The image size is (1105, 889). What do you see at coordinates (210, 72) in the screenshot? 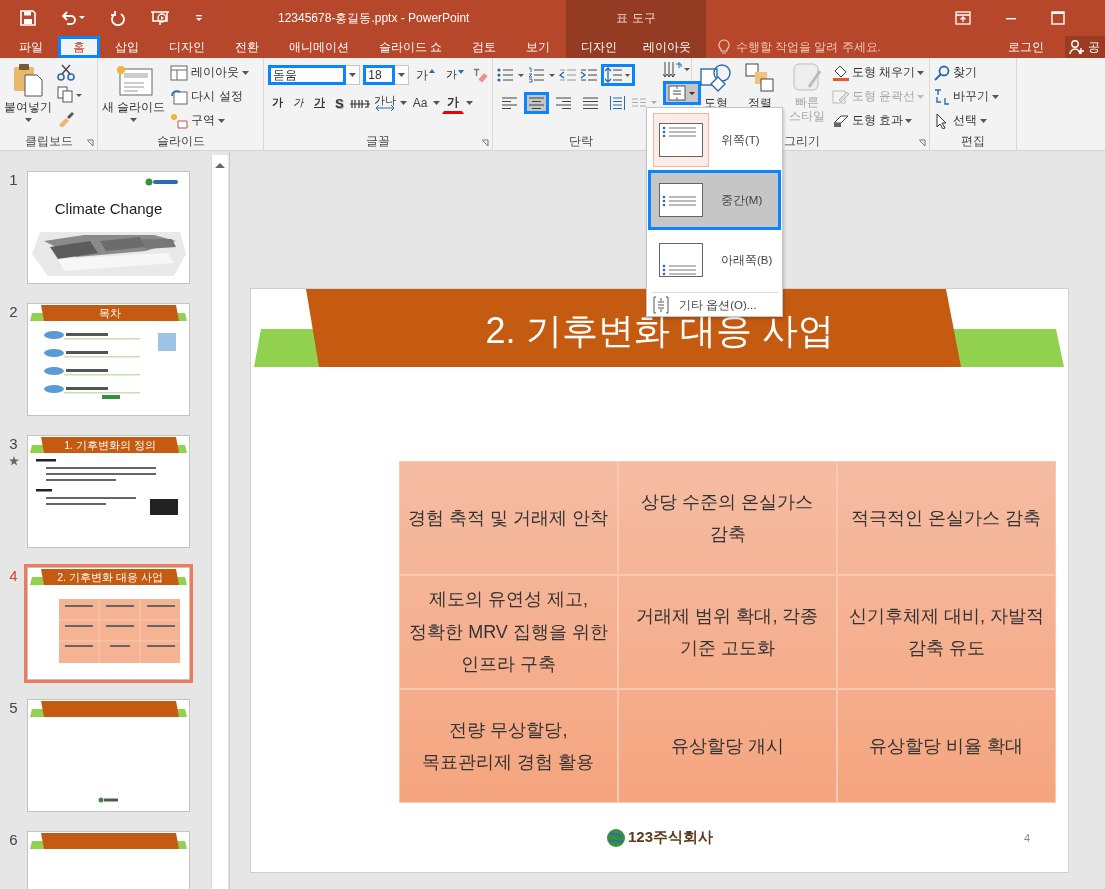
I see `layout-button: 레이아웃` at bounding box center [210, 72].